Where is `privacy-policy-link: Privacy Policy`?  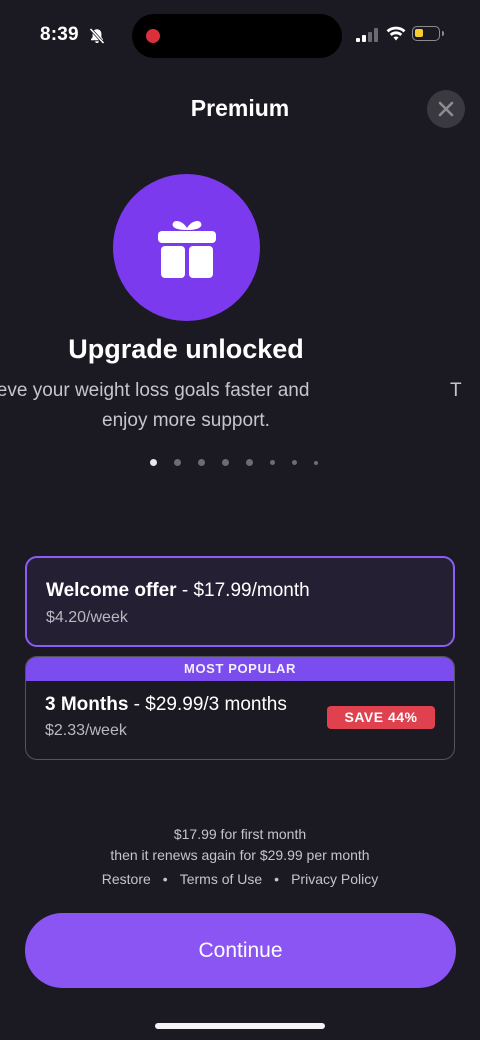
privacy-policy-link: Privacy Policy is located at coordinates (334, 879).